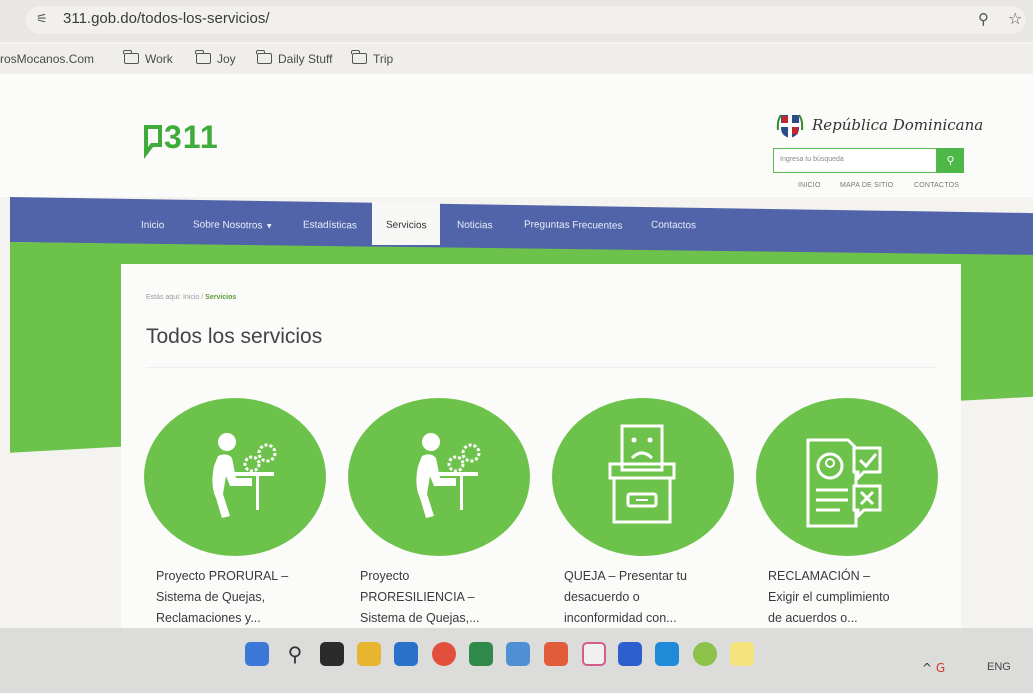  What do you see at coordinates (936, 185) in the screenshot?
I see `util-link-contactos: CONTACTOS` at bounding box center [936, 185].